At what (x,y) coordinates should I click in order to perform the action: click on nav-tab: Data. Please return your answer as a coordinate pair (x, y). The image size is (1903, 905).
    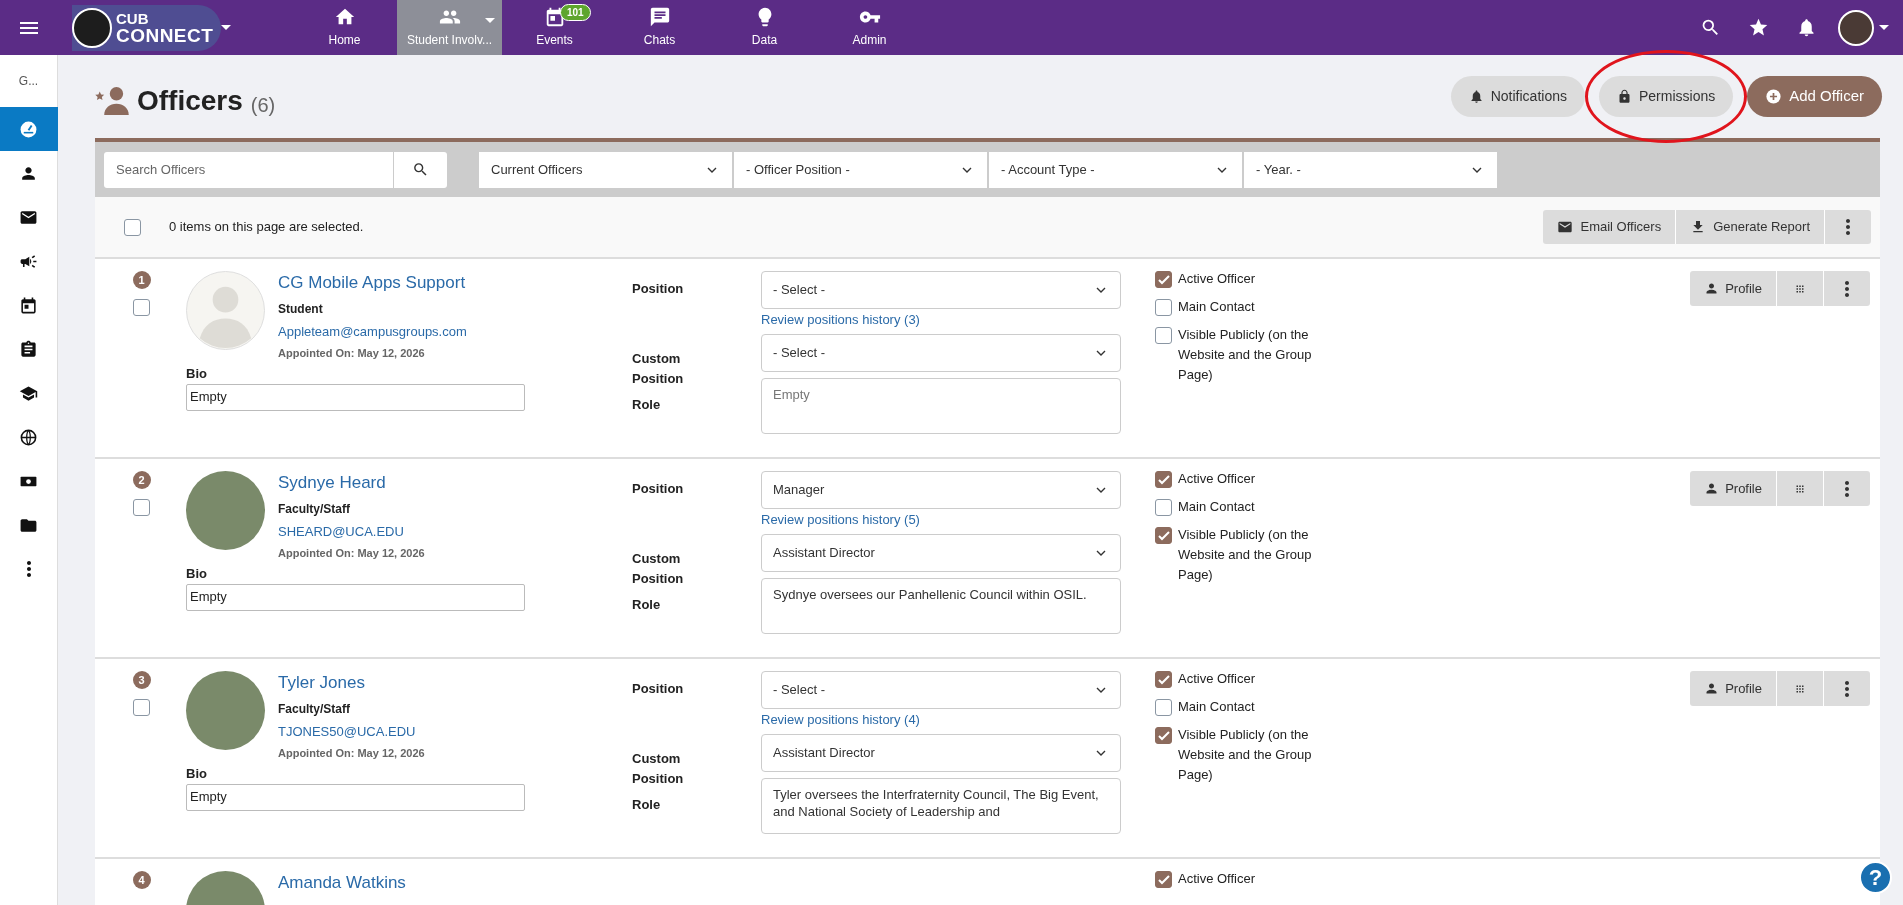
    Looking at the image, I should click on (764, 27).